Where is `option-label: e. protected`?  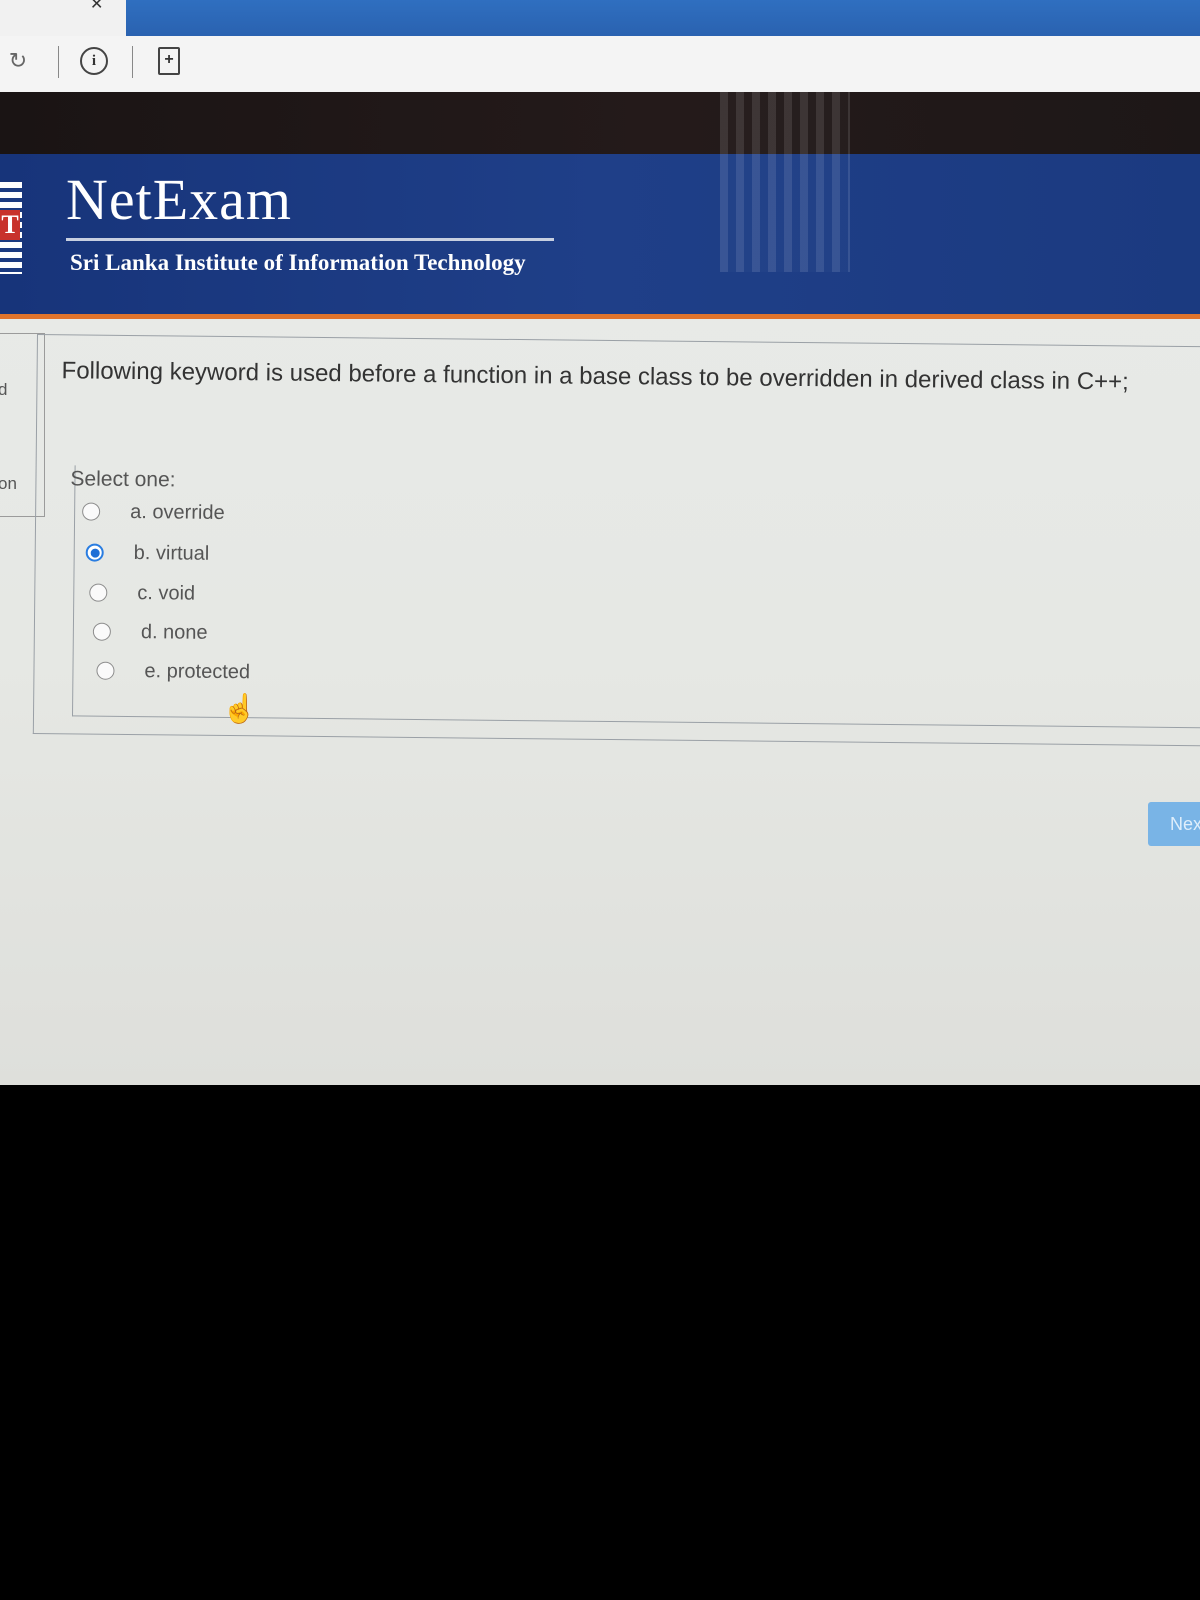 option-label: e. protected is located at coordinates (197, 671).